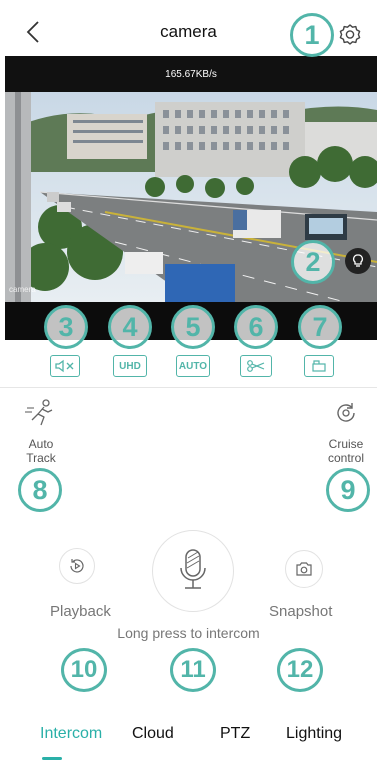  Describe the element at coordinates (348, 490) in the screenshot. I see `annotation-marker-9: 9` at that location.